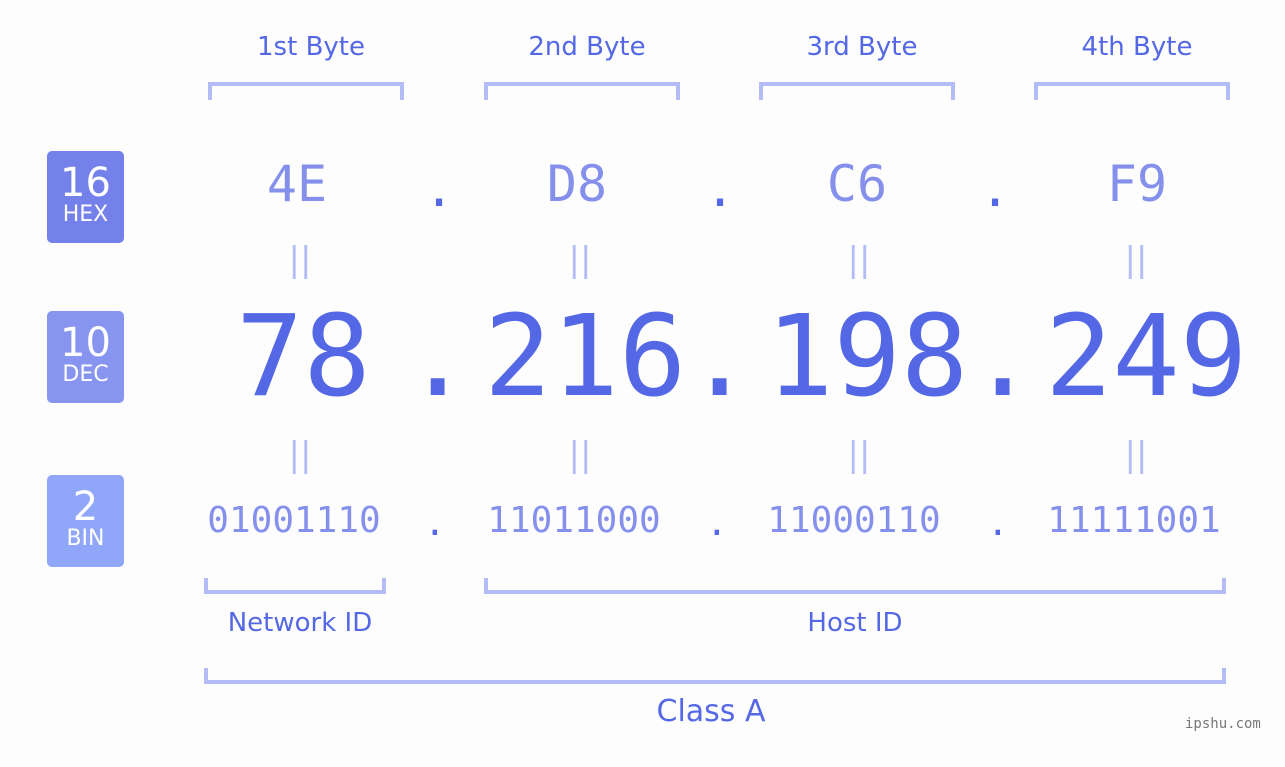 This screenshot has height=767, width=1285. Describe the element at coordinates (85, 538) in the screenshot. I see `bin-base-label: BIN` at that location.